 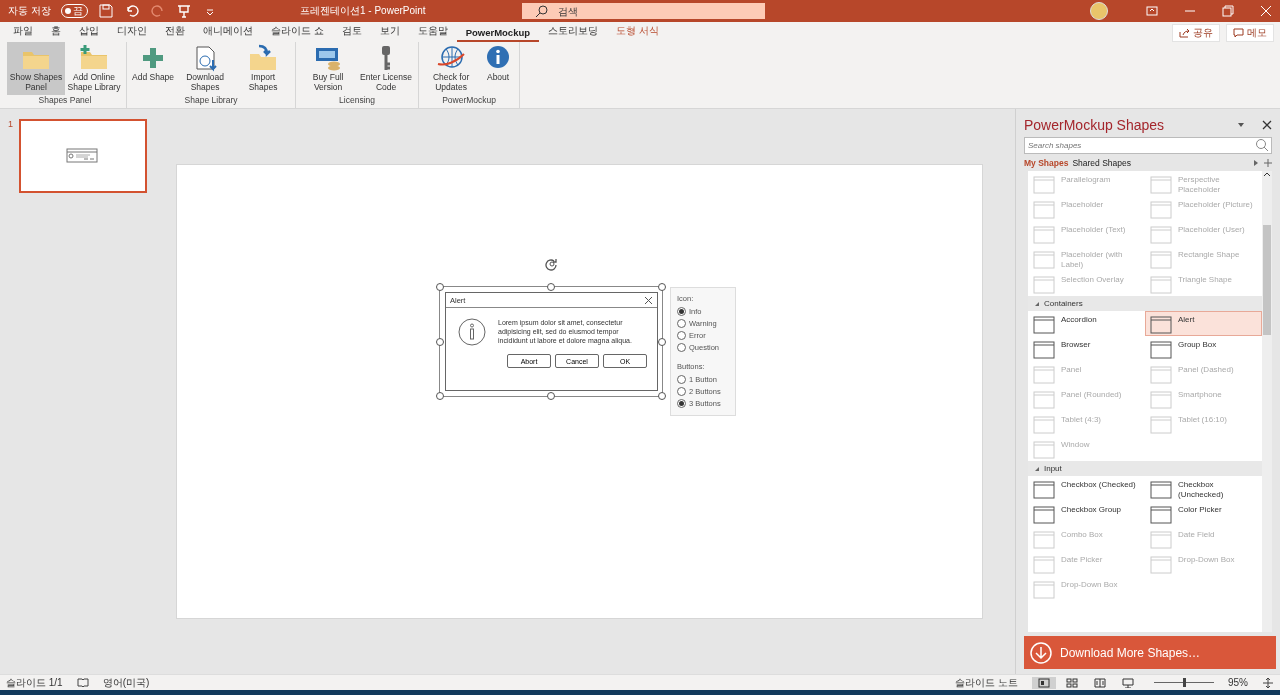 What do you see at coordinates (328, 68) in the screenshot?
I see `ribbon-button: Buy Full Version` at bounding box center [328, 68].